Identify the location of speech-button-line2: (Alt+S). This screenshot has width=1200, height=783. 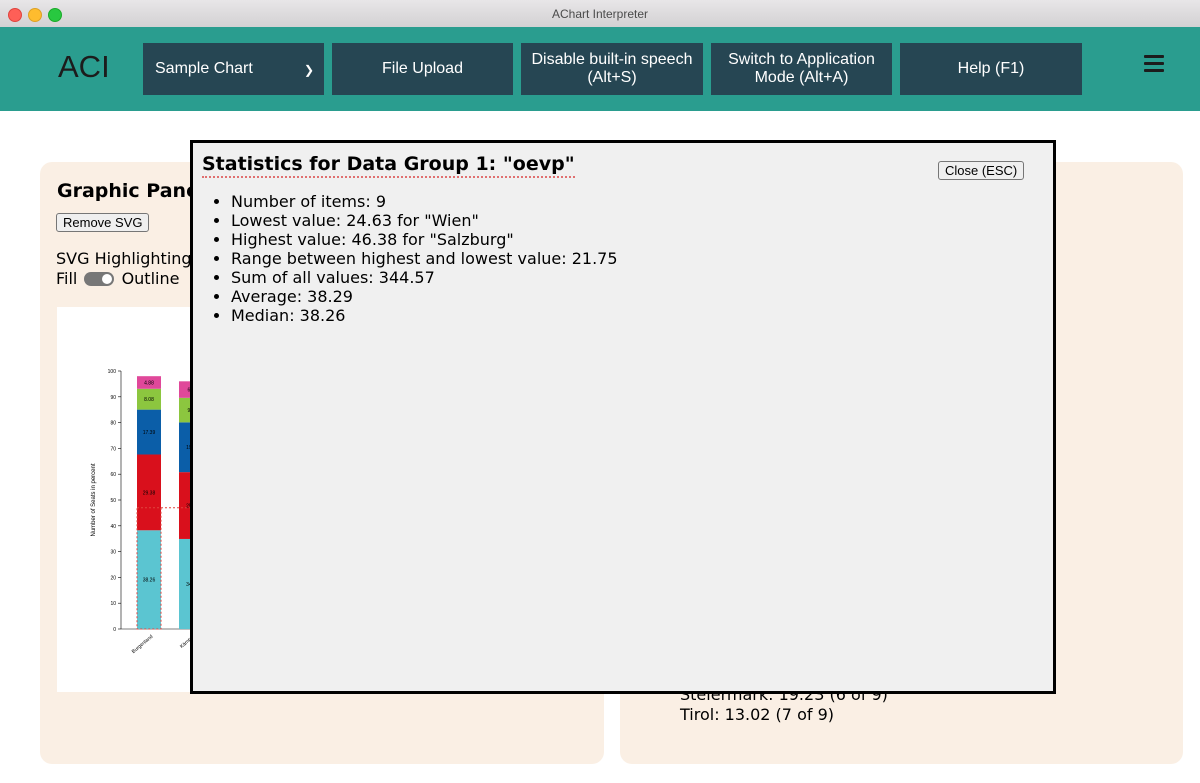
(612, 77).